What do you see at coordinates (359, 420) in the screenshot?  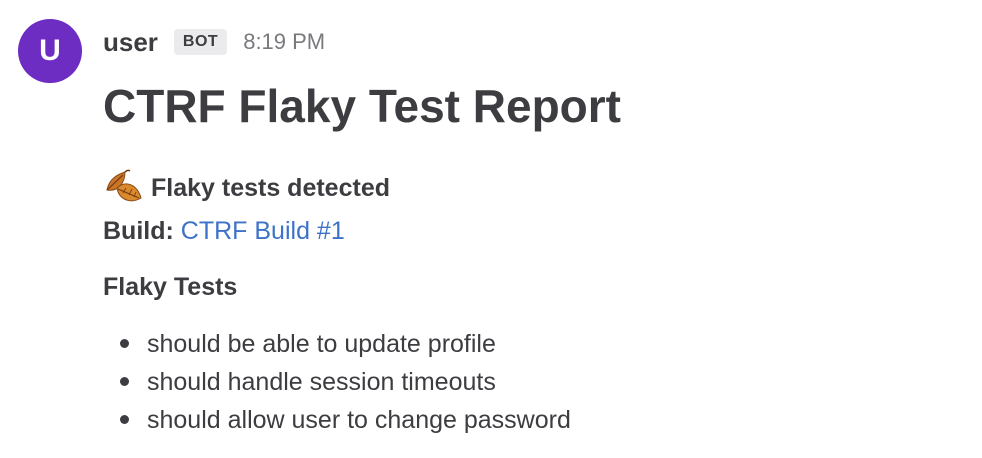 I see `test-name: should allow user to change password` at bounding box center [359, 420].